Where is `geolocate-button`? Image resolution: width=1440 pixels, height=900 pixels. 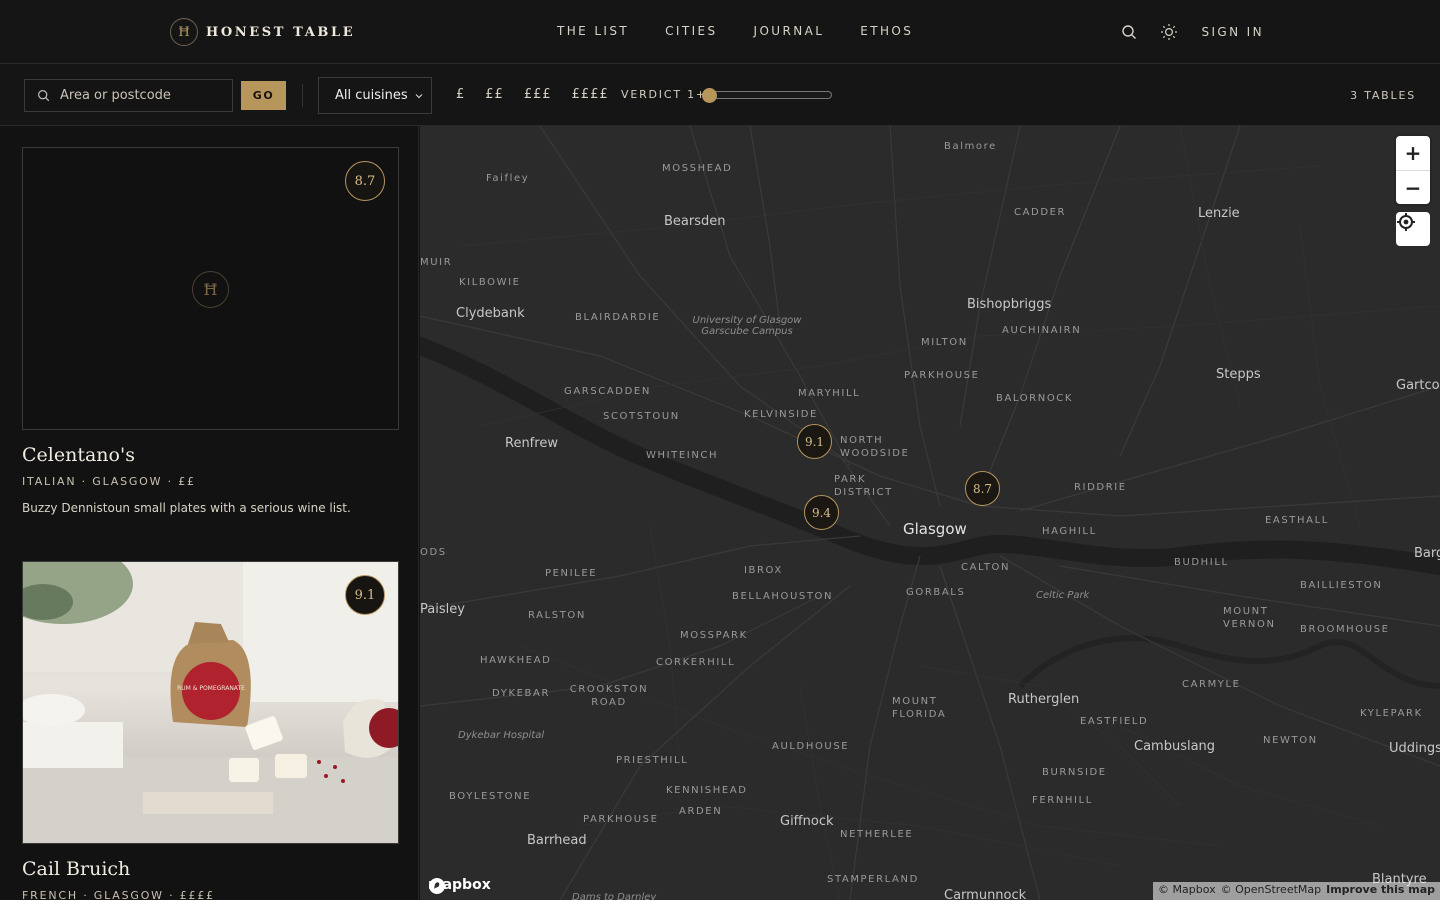
geolocate-button is located at coordinates (1413, 229).